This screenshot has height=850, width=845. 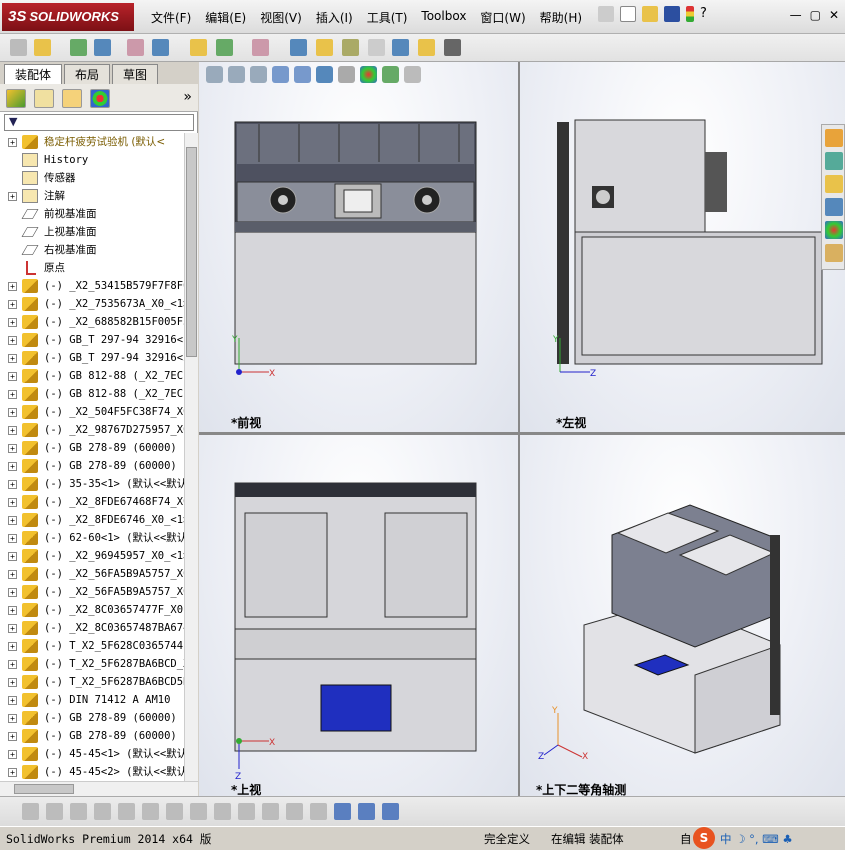 What do you see at coordinates (198, 811) in the screenshot?
I see `mirror-icon` at bounding box center [198, 811].